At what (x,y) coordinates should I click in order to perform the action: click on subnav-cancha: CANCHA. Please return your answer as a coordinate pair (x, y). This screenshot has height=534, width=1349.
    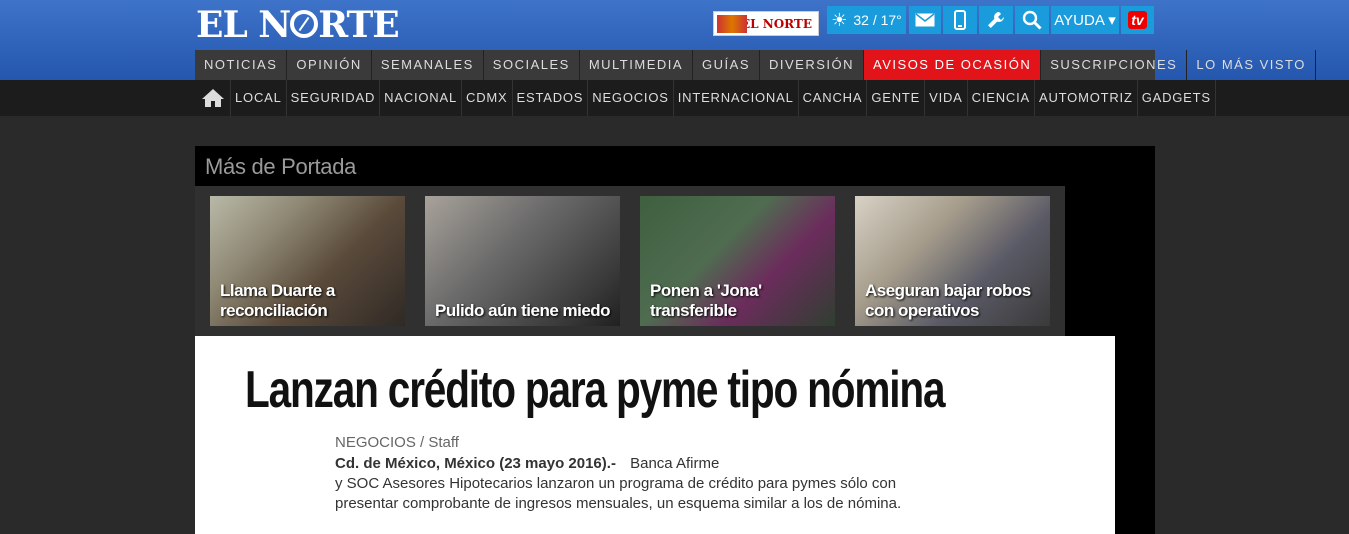
    Looking at the image, I should click on (833, 98).